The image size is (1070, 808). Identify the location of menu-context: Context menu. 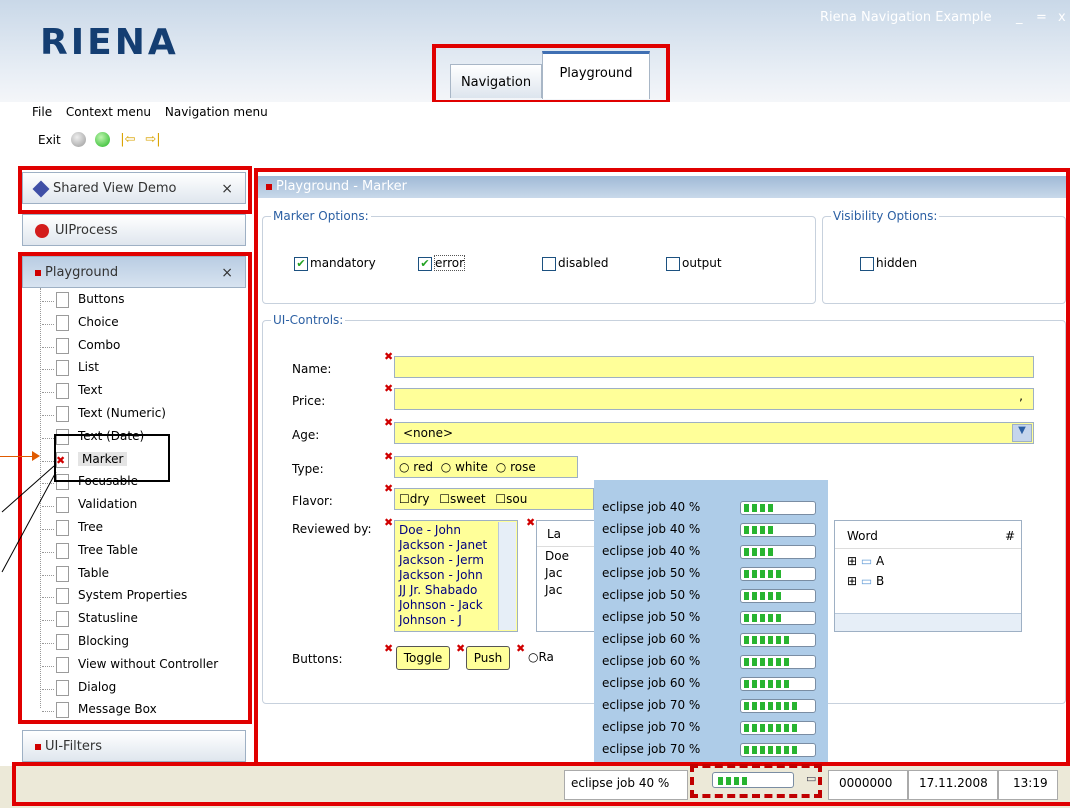
(108, 112).